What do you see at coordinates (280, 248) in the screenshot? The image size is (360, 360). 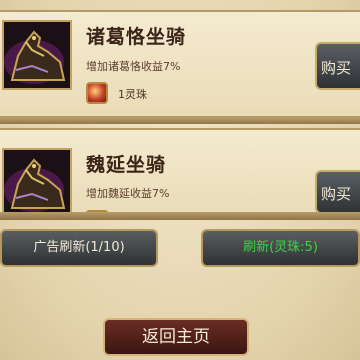 I see `refresh-button: 刷新(灵珠:5)` at bounding box center [280, 248].